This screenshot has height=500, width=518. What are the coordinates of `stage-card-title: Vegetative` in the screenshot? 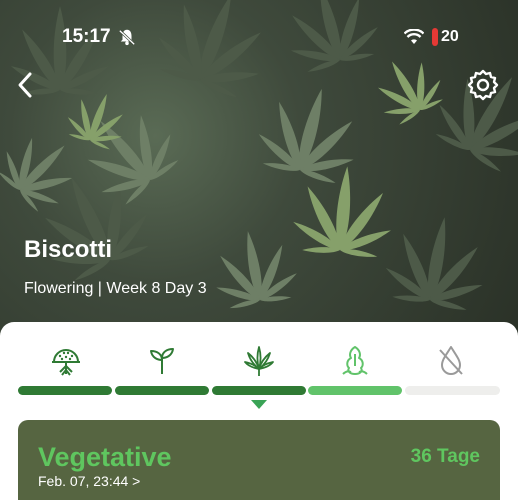 It's located at (105, 457).